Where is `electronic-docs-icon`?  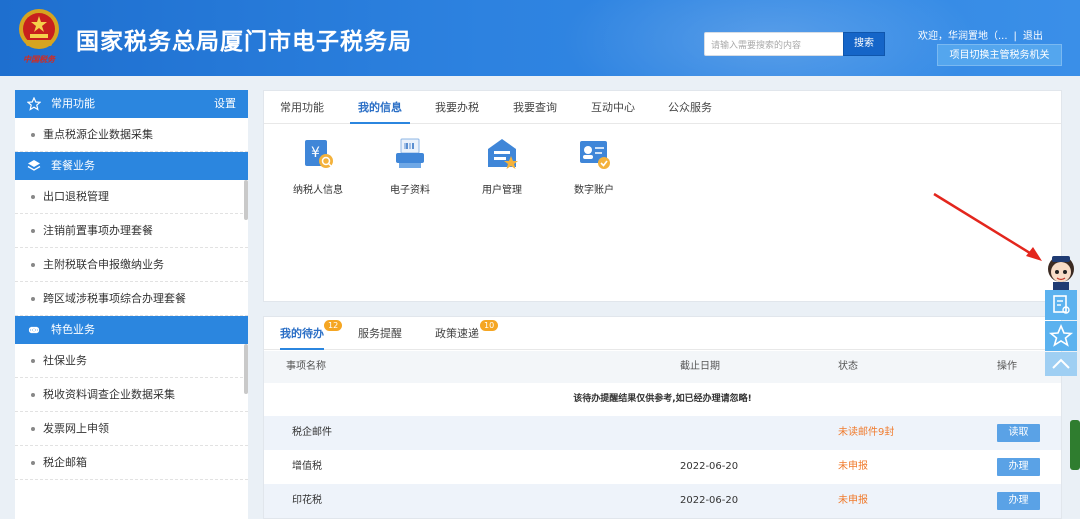 electronic-docs-icon is located at coordinates (410, 153).